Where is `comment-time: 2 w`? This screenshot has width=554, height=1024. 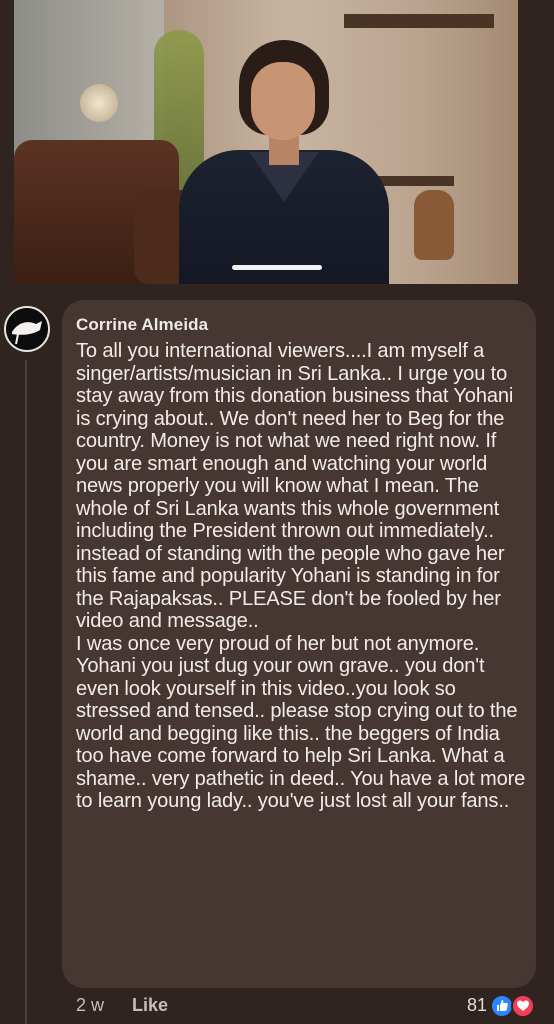
comment-time: 2 w is located at coordinates (90, 1005).